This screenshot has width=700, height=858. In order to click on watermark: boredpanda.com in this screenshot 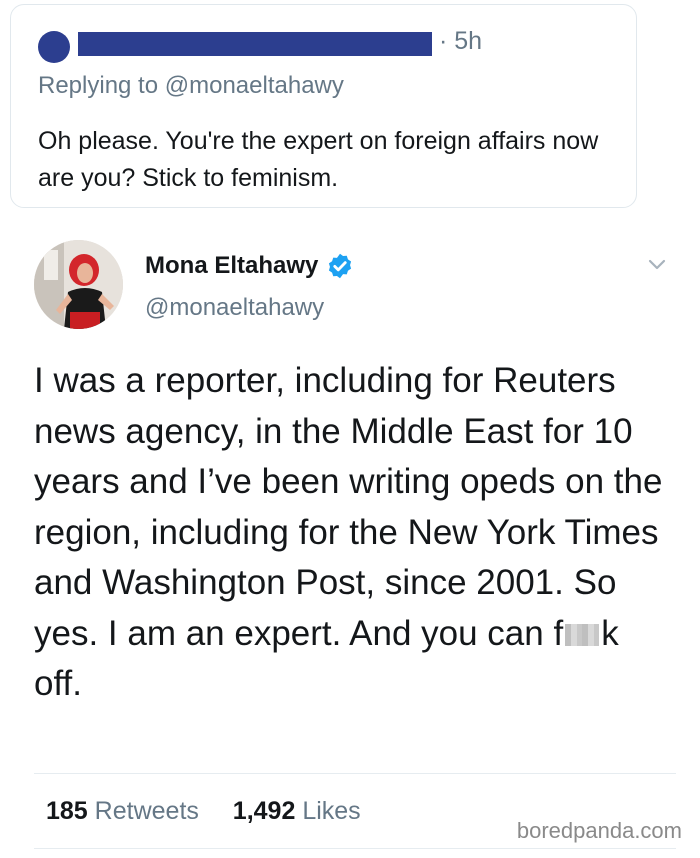, I will do `click(599, 830)`.